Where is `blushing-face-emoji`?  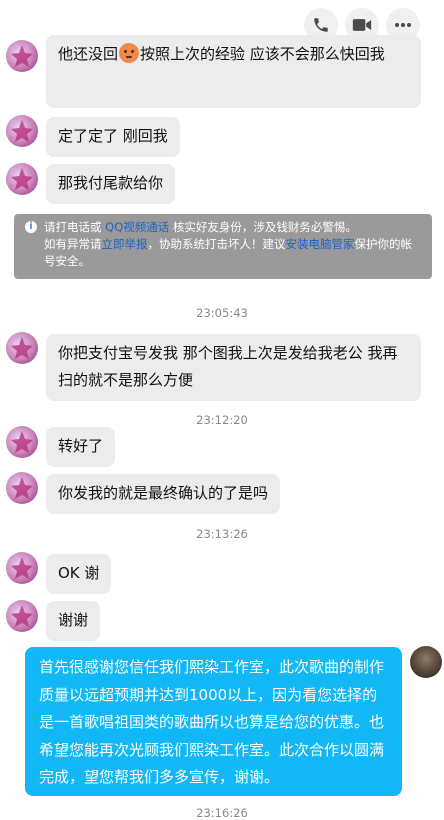 blushing-face-emoji is located at coordinates (129, 53).